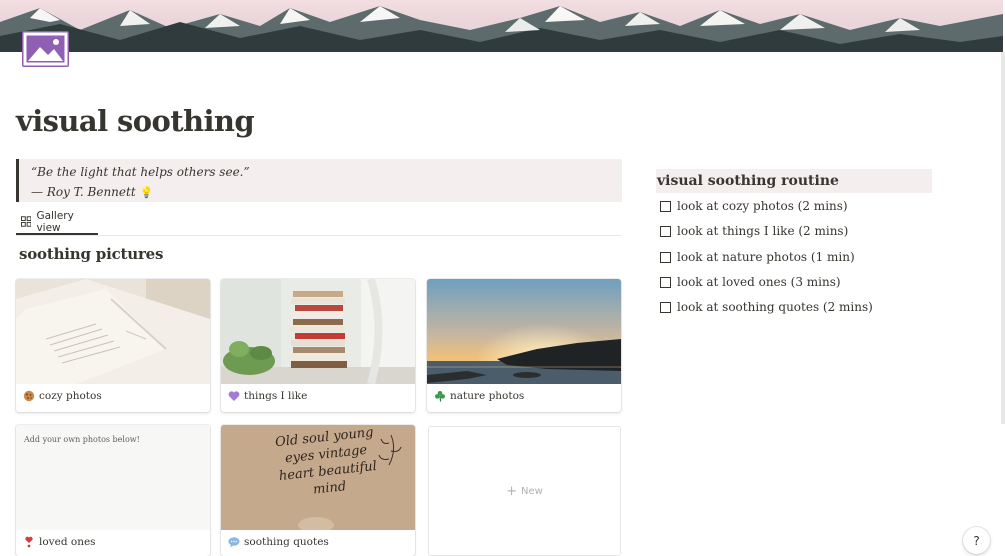 The image size is (1005, 556). What do you see at coordinates (759, 282) in the screenshot?
I see `todo-label: look at loved ones (3 mins)` at bounding box center [759, 282].